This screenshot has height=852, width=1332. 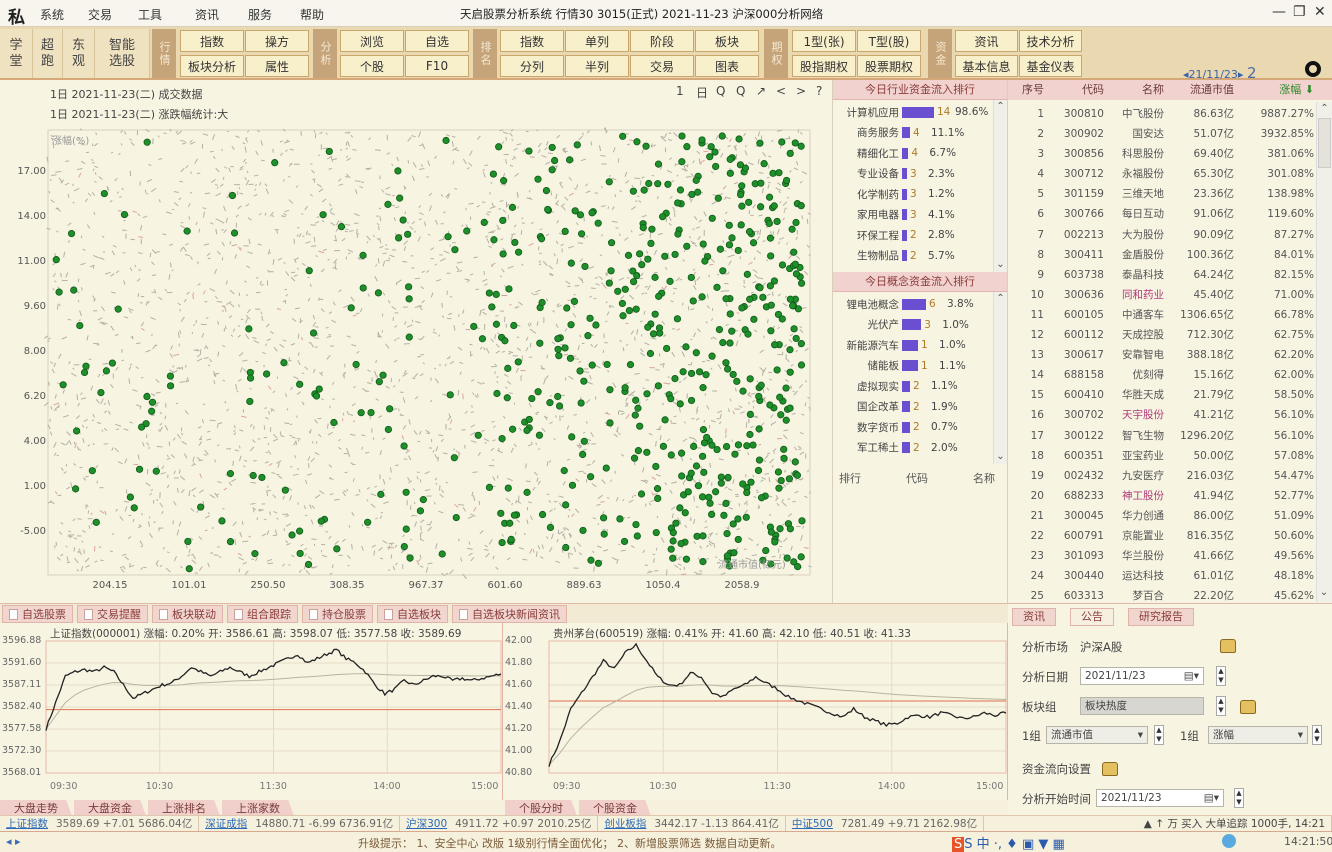 What do you see at coordinates (1170, 476) in the screenshot?
I see `table-row: 19 002432 九安医疗 216.03亿 54.47%` at bounding box center [1170, 476].